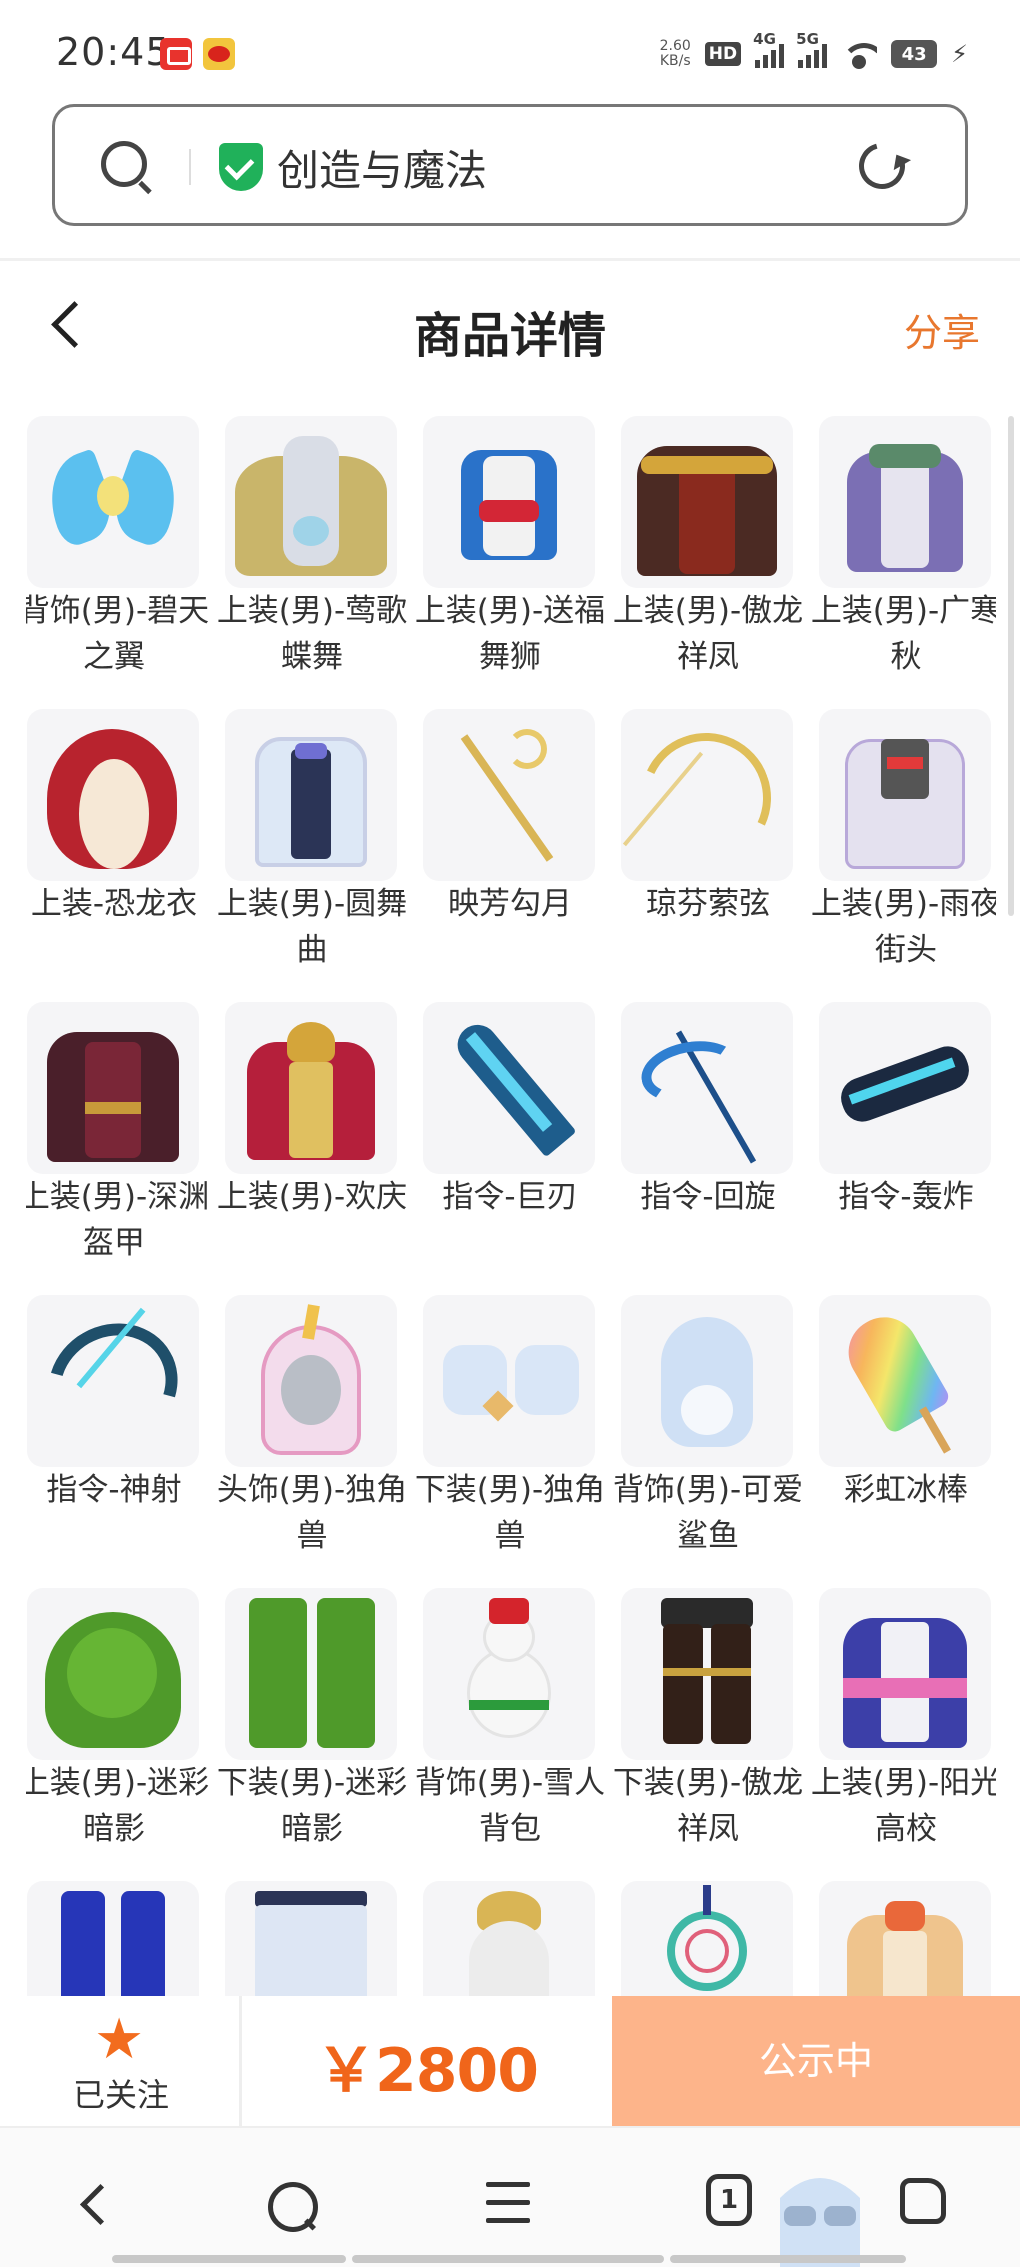 This screenshot has height=2267, width=1020. What do you see at coordinates (510, 634) in the screenshot?
I see `item-label: 上装(男)-送福舞狮` at bounding box center [510, 634].